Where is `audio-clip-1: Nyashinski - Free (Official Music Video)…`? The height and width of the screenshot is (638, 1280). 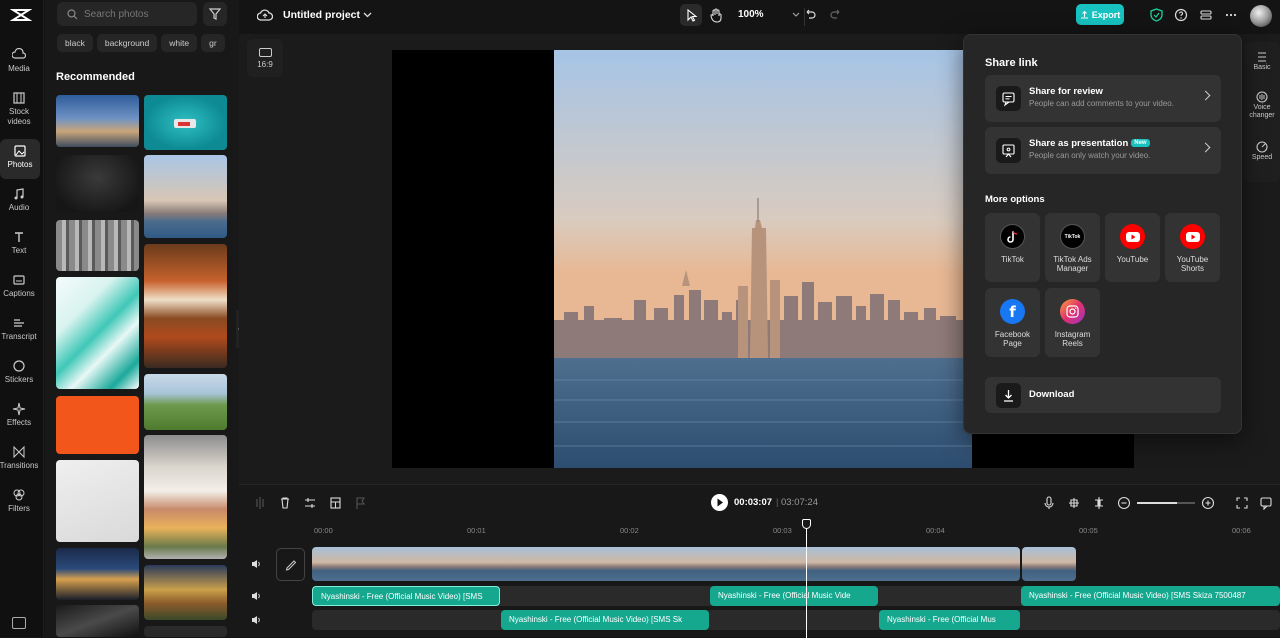 audio-clip-1: Nyashinski - Free (Official Music Video)… is located at coordinates (406, 596).